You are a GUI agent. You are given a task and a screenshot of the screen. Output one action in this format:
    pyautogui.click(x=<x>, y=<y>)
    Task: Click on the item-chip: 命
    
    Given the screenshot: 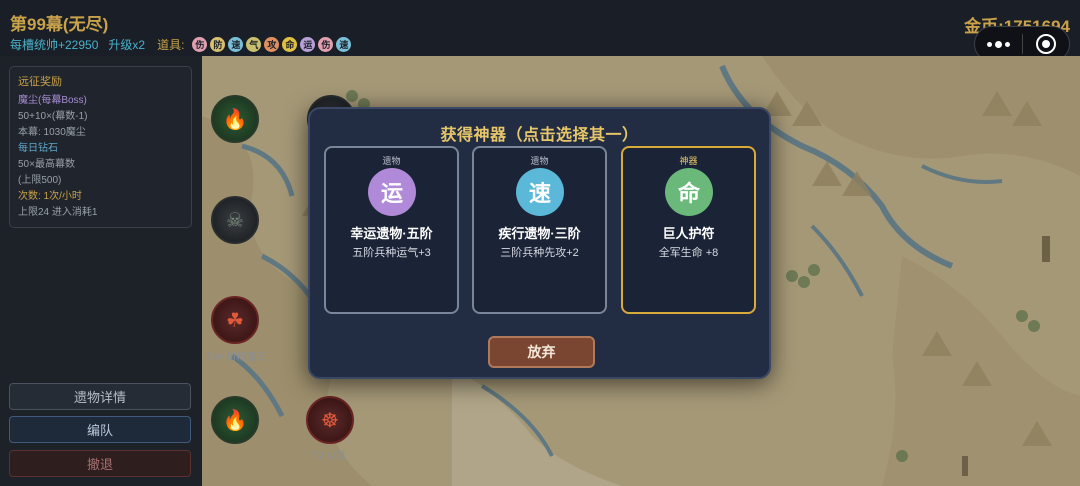 What is the action you would take?
    pyautogui.click(x=290, y=44)
    